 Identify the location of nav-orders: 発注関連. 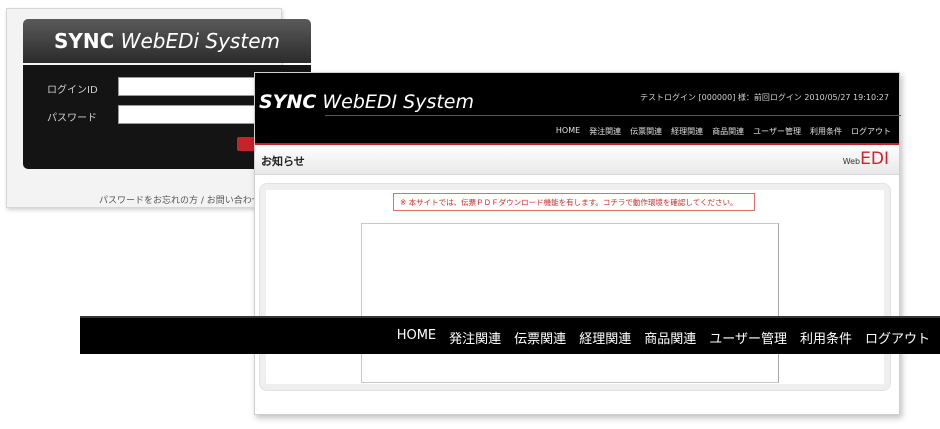
(605, 131).